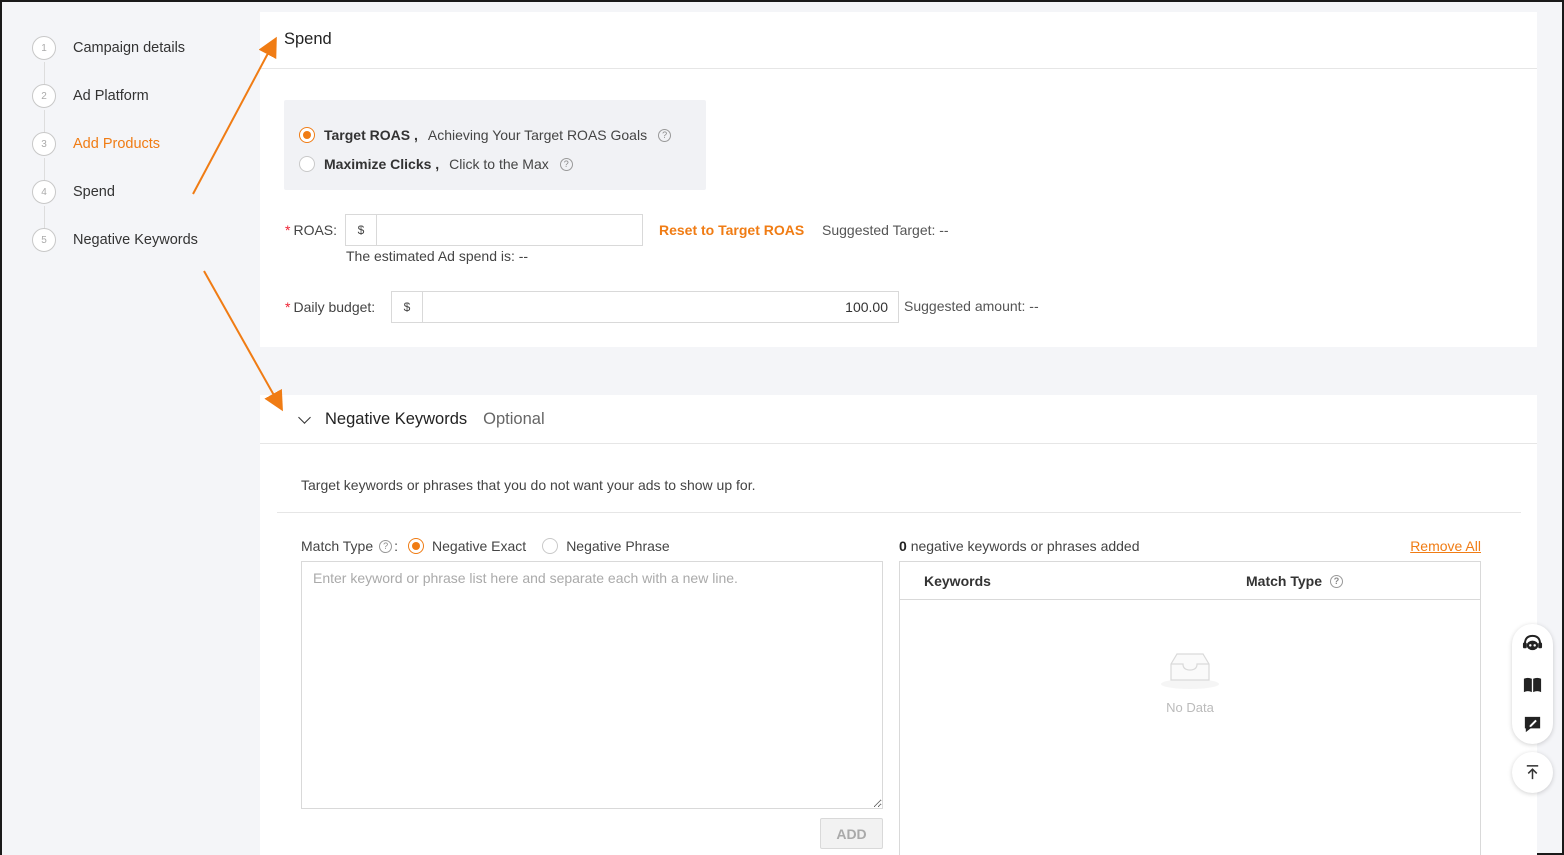  I want to click on option-title: Target ROAS ,, so click(371, 135).